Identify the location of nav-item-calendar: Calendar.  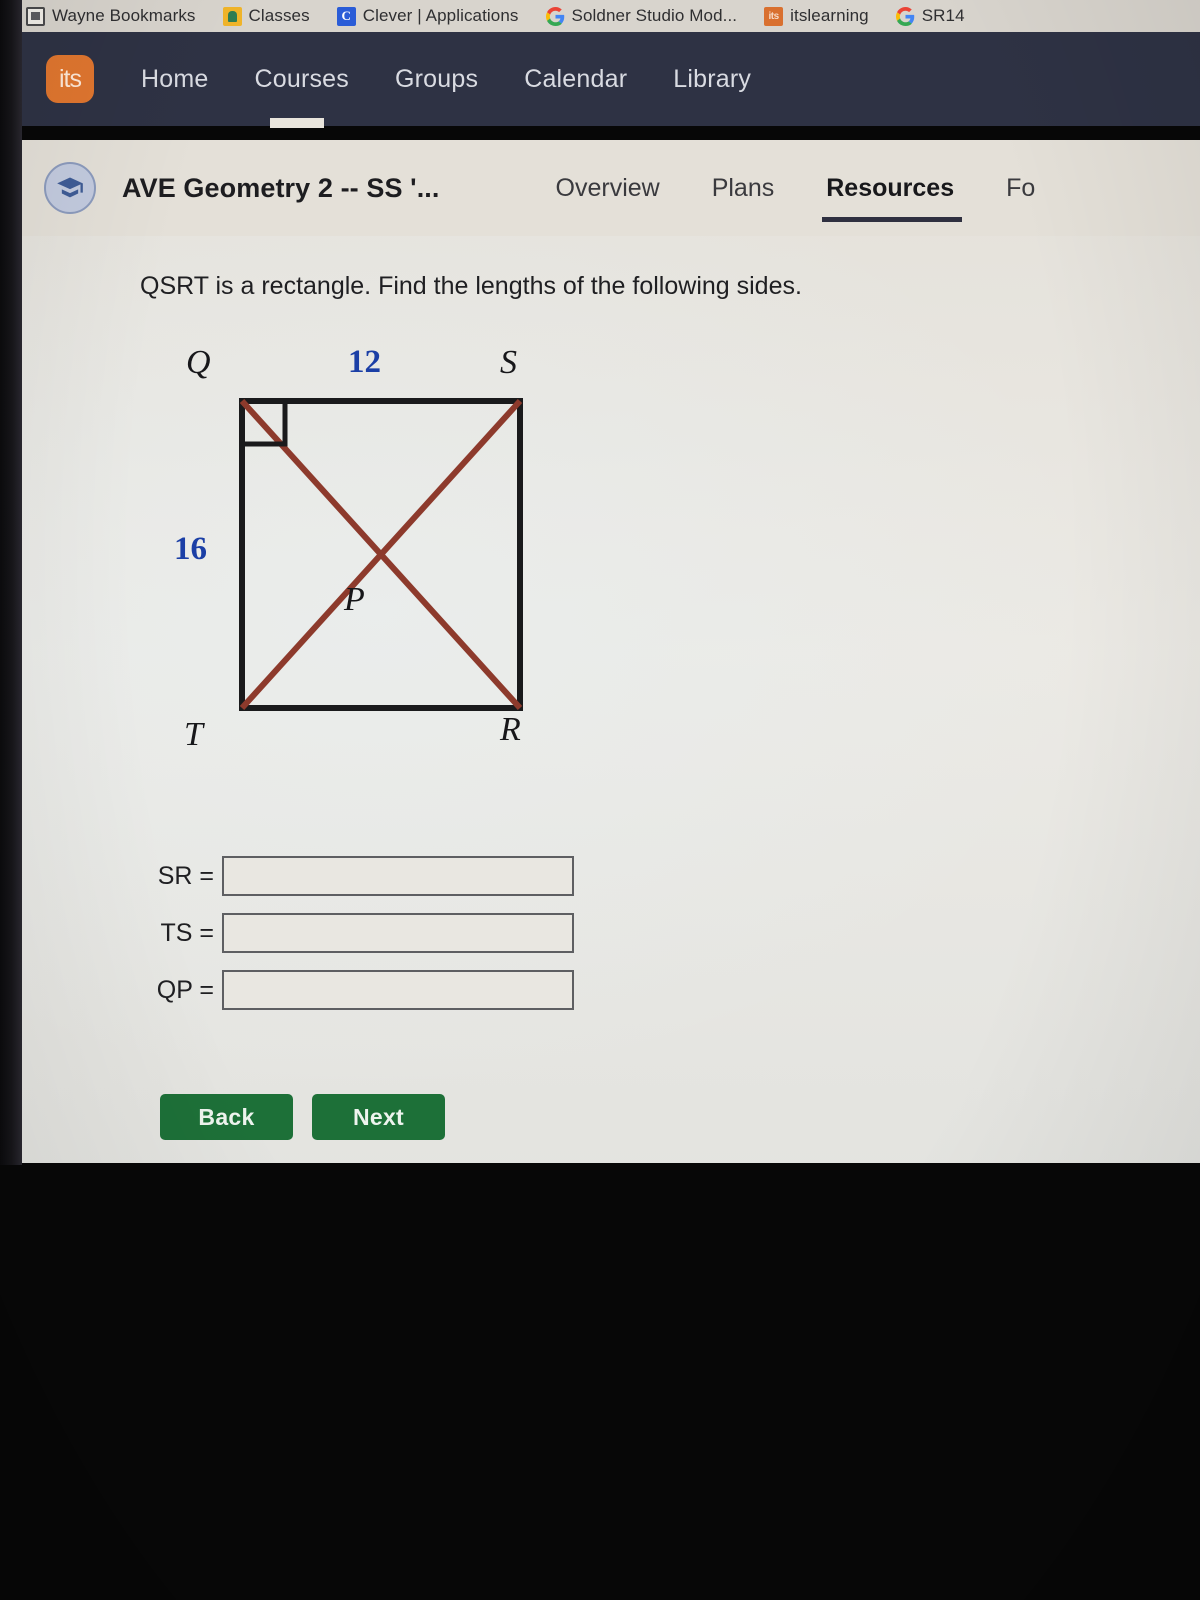
(575, 79).